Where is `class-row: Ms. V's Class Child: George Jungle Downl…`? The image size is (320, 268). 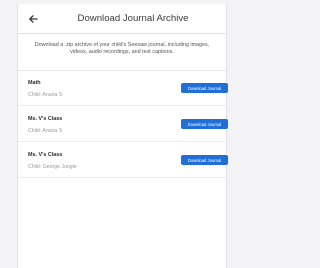 class-row: Ms. V's Class Child: George Jungle Downl… is located at coordinates (123, 160).